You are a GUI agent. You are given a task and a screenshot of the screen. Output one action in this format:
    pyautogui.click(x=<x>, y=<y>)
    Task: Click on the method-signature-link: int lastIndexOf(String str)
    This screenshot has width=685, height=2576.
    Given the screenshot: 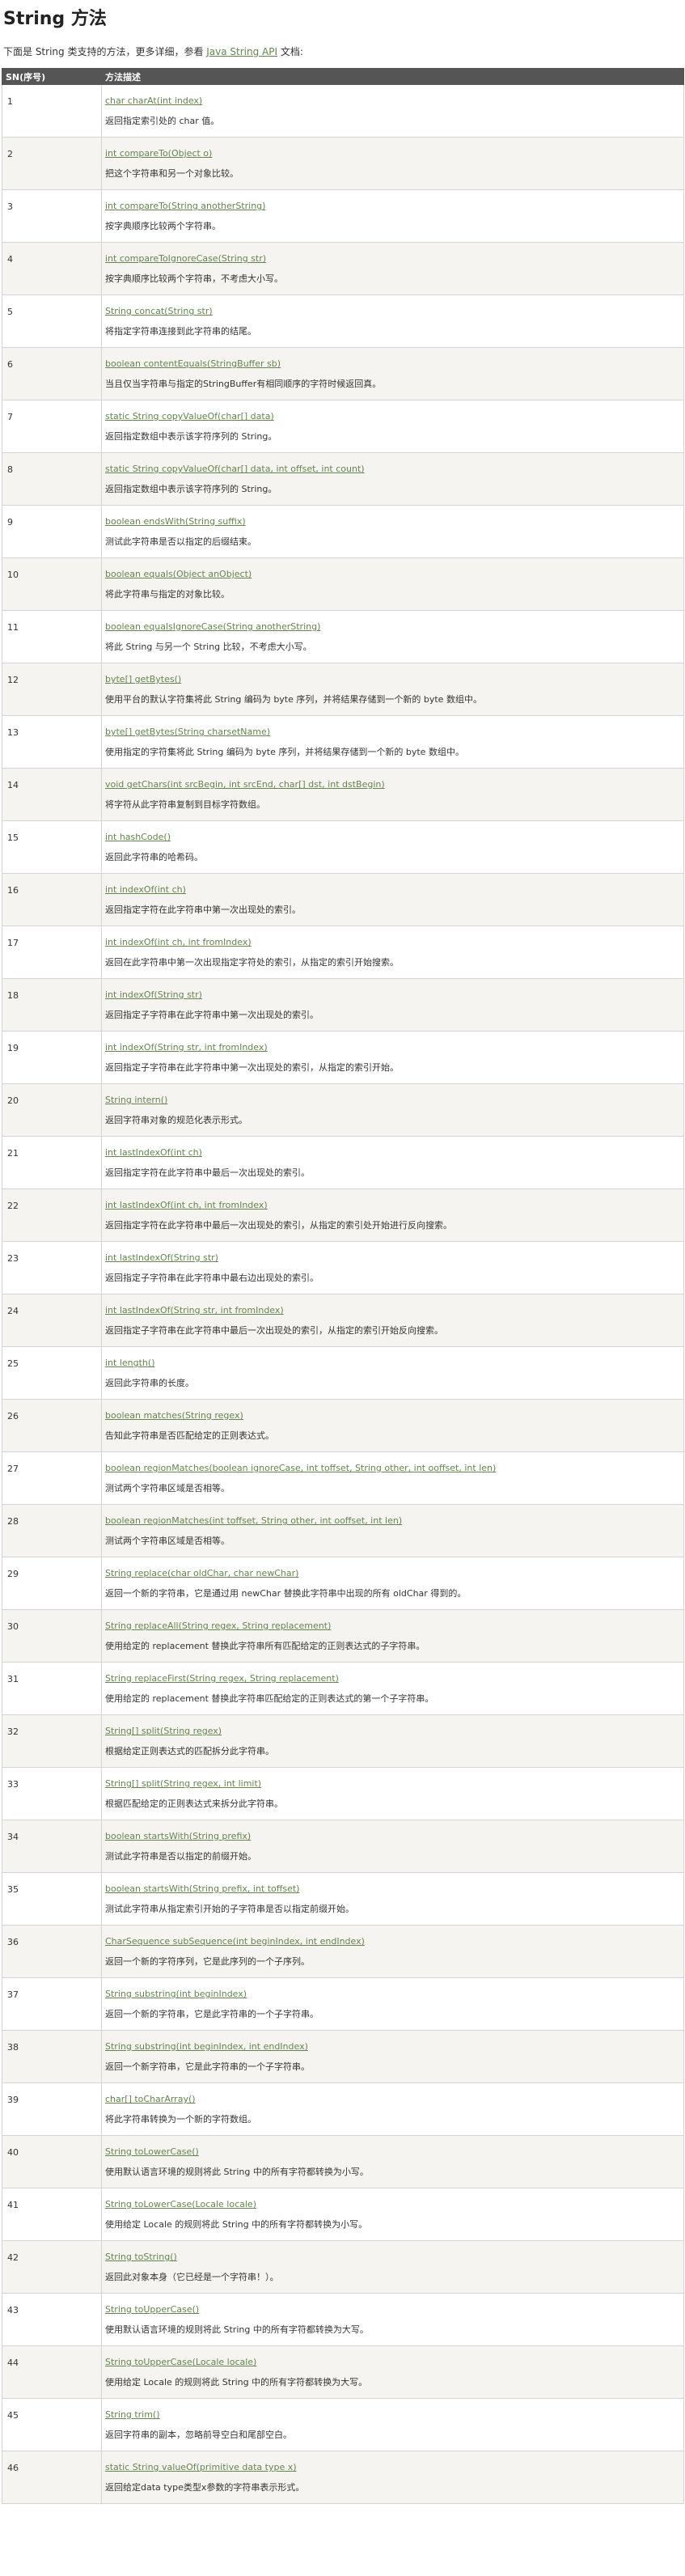 What is the action you would take?
    pyautogui.click(x=394, y=1258)
    